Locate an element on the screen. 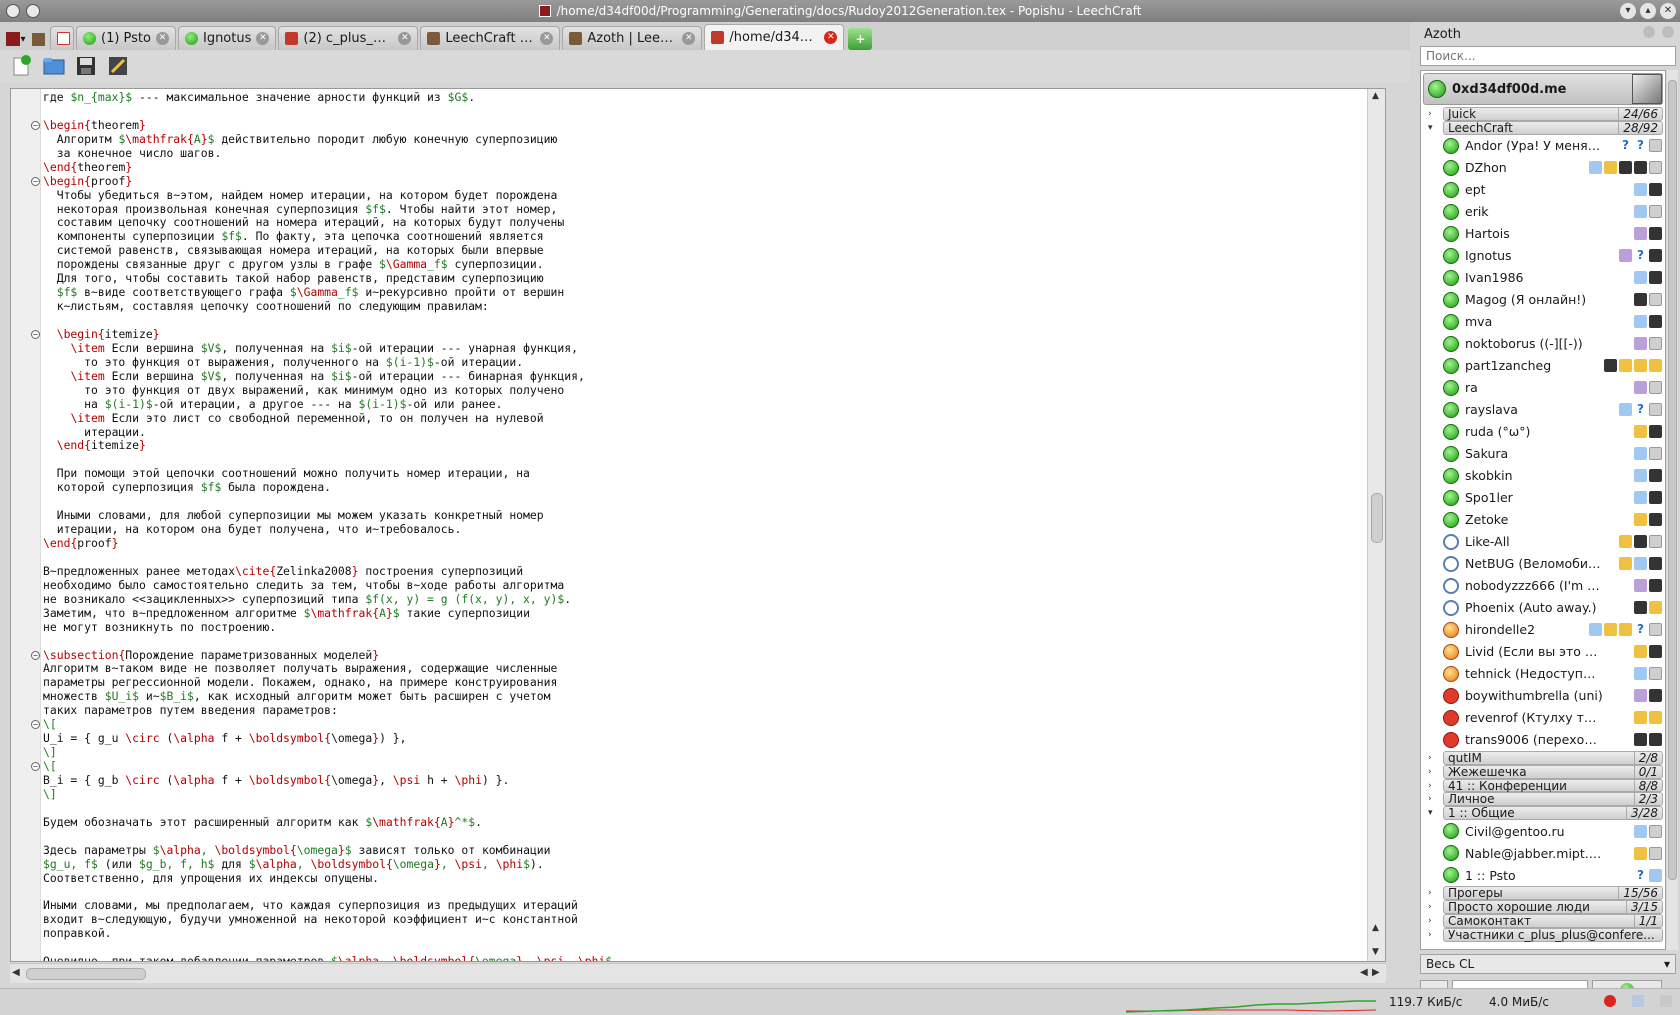 Image resolution: width=1680 pixels, height=1015 pixels. contact-item: noktoborus ((-][[-)) is located at coordinates (1543, 344).